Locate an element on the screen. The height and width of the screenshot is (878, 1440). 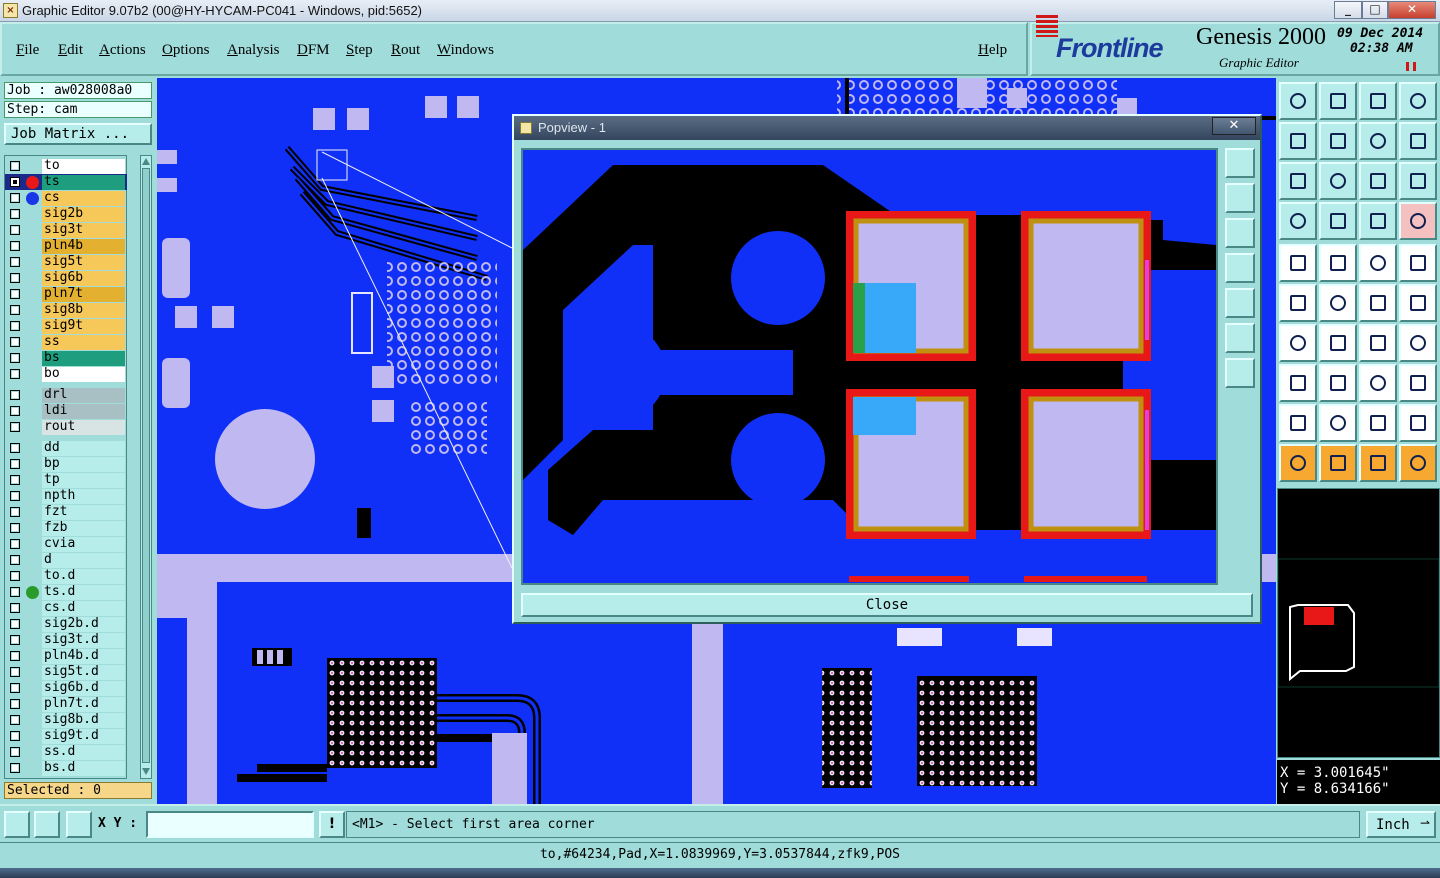
layer-name: sig8b✎ is located at coordinates (83, 310).